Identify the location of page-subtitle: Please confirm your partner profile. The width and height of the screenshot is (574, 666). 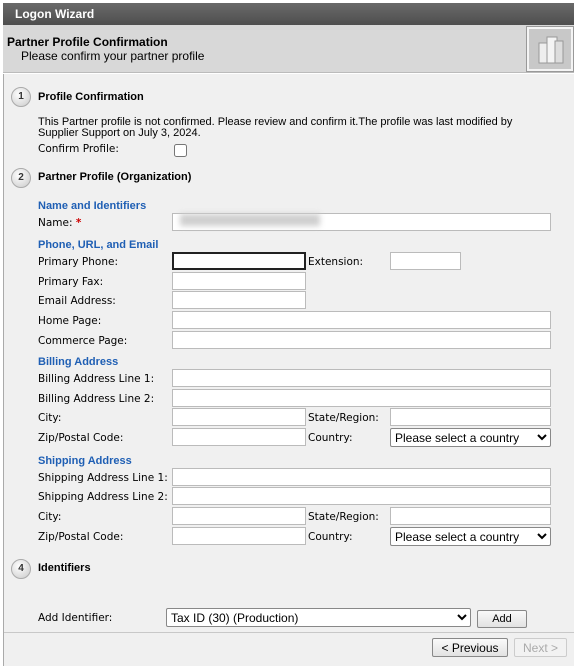
(113, 56).